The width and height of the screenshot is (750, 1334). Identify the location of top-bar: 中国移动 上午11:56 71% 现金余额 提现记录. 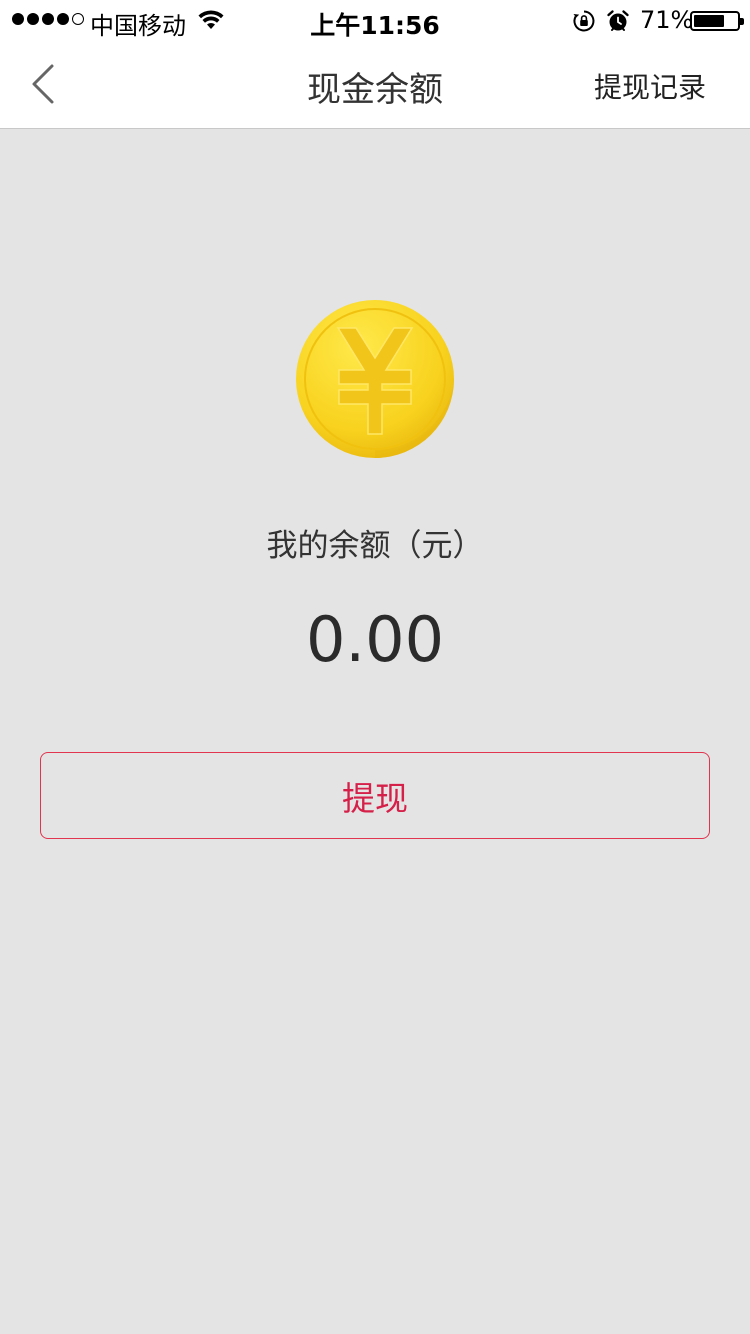
(375, 64).